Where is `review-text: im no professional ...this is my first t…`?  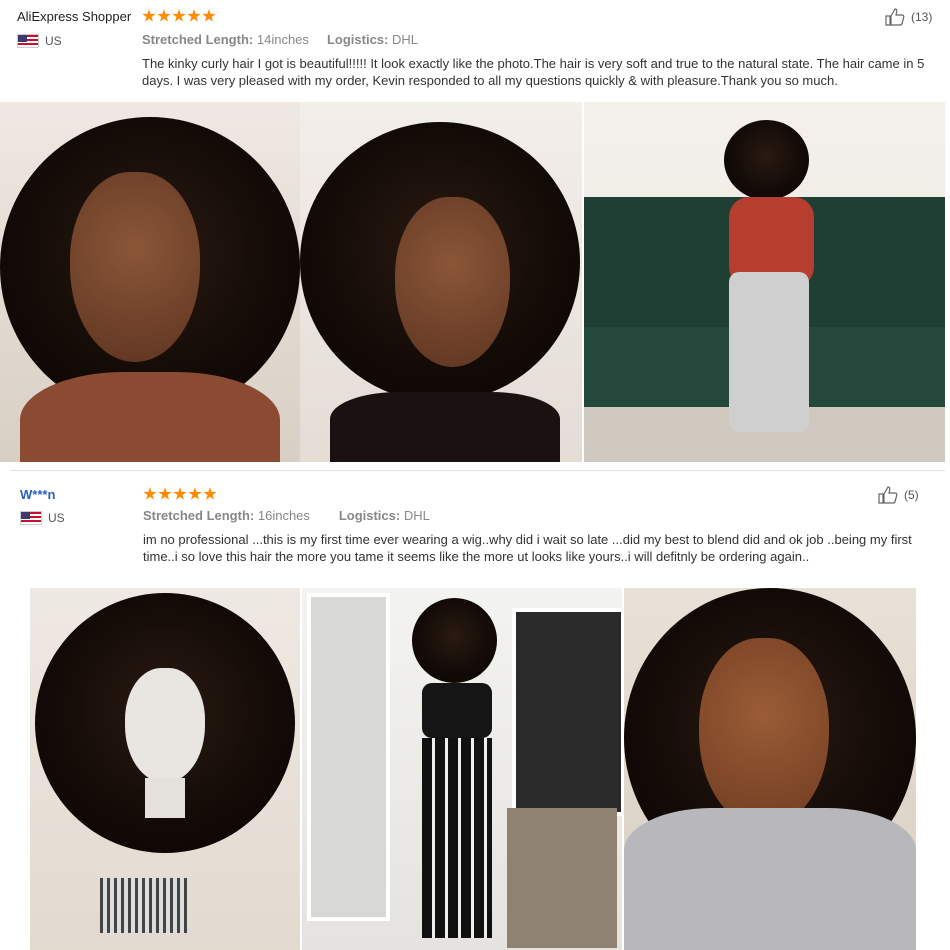
review-text: im no professional ...this is my first t… is located at coordinates (527, 548).